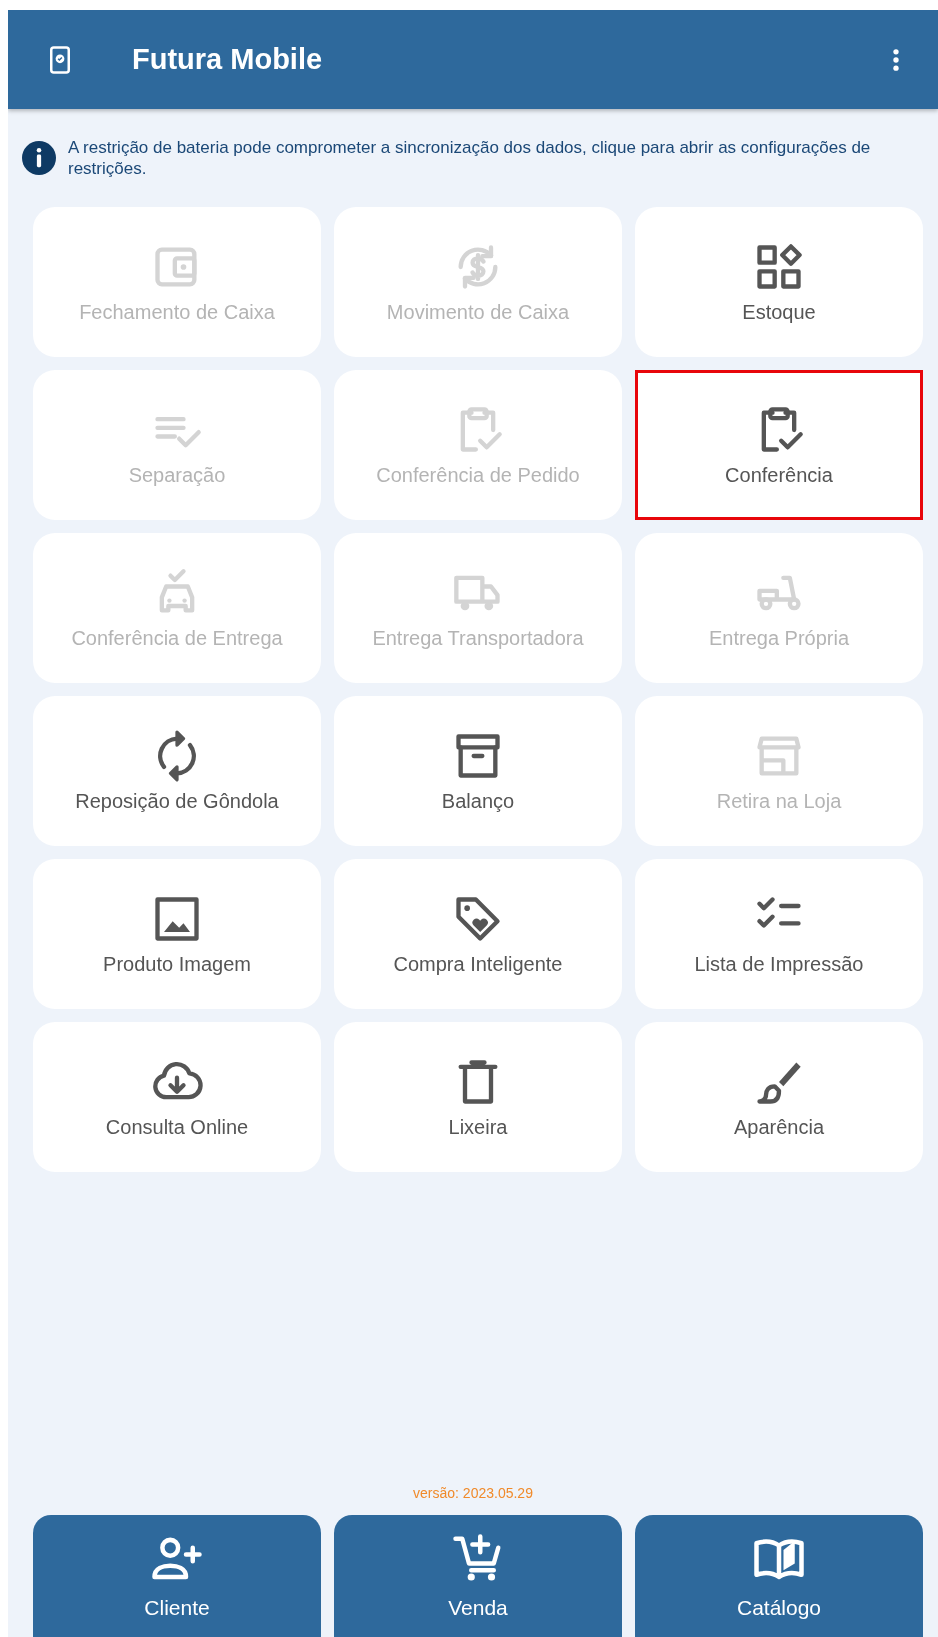 The width and height of the screenshot is (938, 1637). Describe the element at coordinates (478, 1097) in the screenshot. I see `menu-tile: Lixeira` at that location.